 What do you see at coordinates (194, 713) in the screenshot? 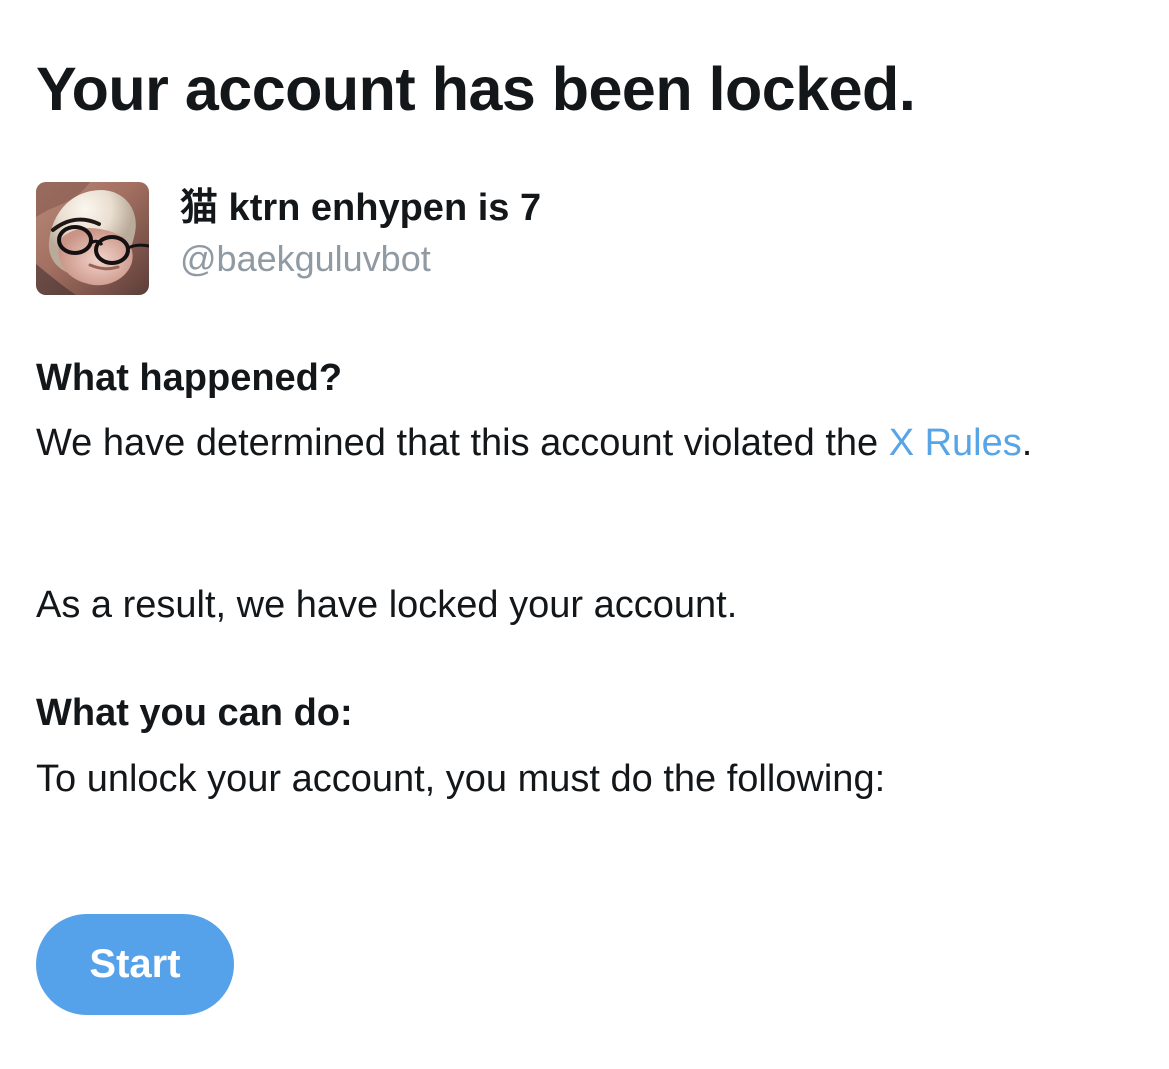
I see `what-you-can-do-heading: What you can do:` at bounding box center [194, 713].